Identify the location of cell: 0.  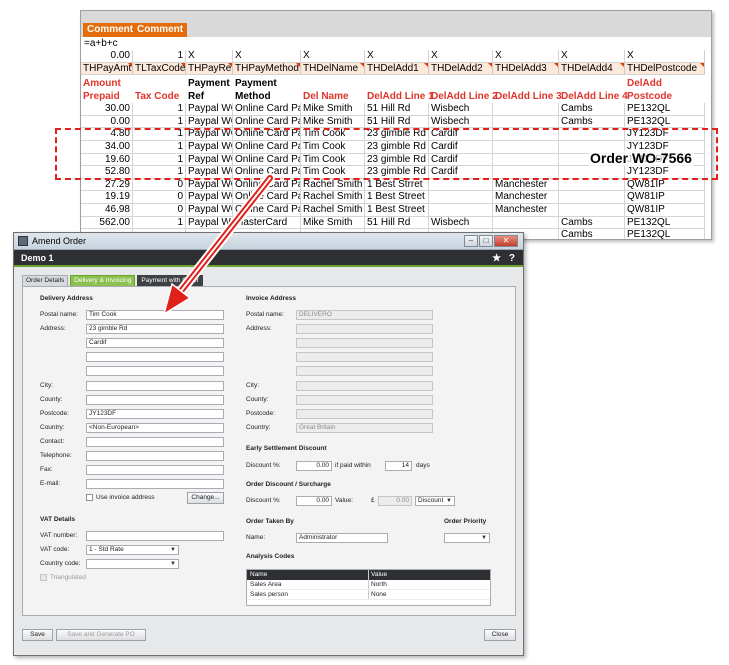
(159, 210).